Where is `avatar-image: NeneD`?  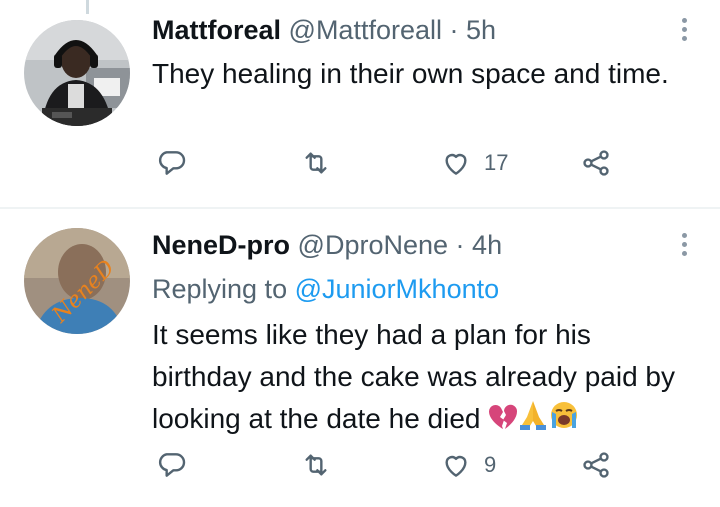
avatar-image: NeneD is located at coordinates (77, 281).